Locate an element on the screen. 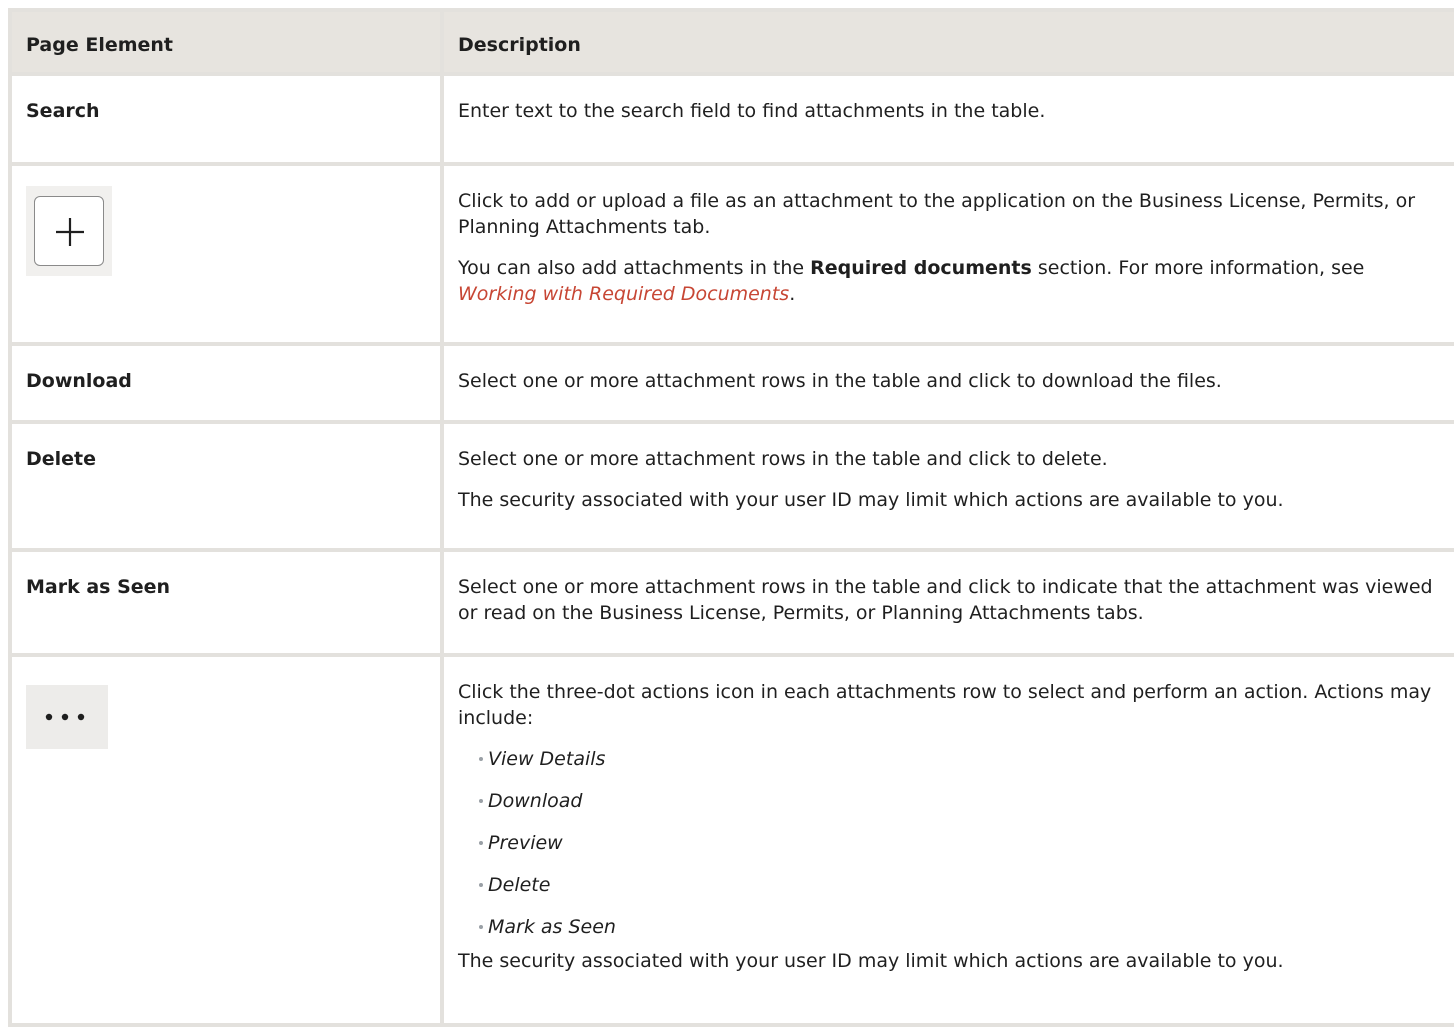 Image resolution: width=1454 pixels, height=1027 pixels. element-cell: Delete is located at coordinates (226, 486).